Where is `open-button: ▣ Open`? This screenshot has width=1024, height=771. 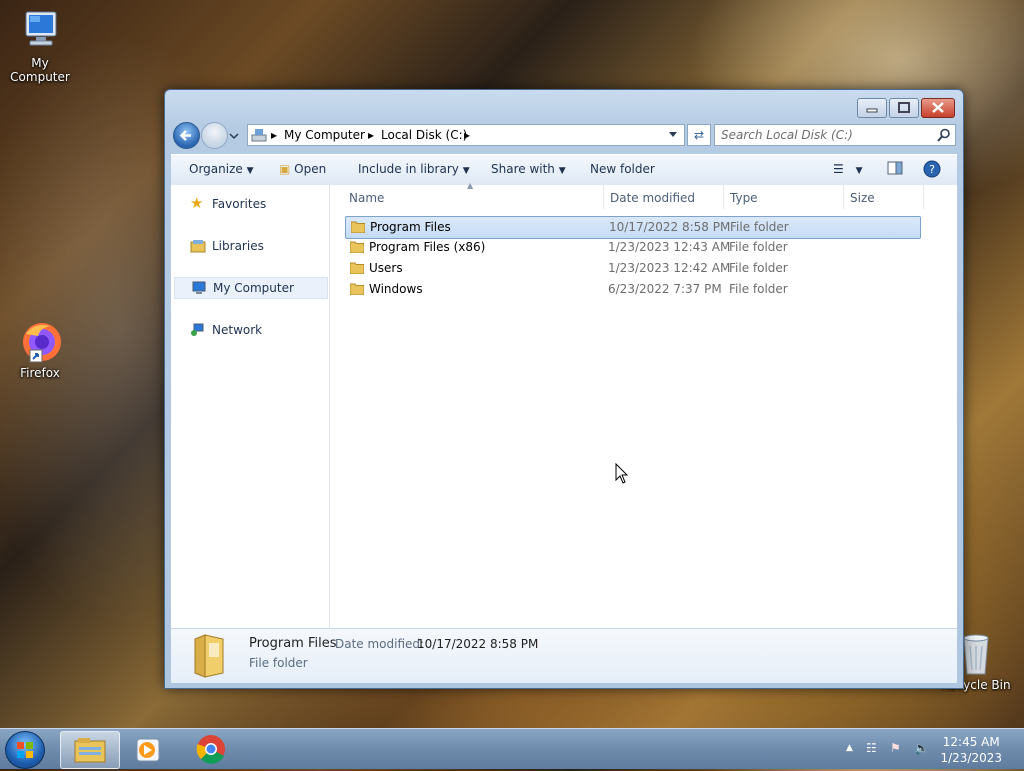
open-button: ▣ Open is located at coordinates (302, 169).